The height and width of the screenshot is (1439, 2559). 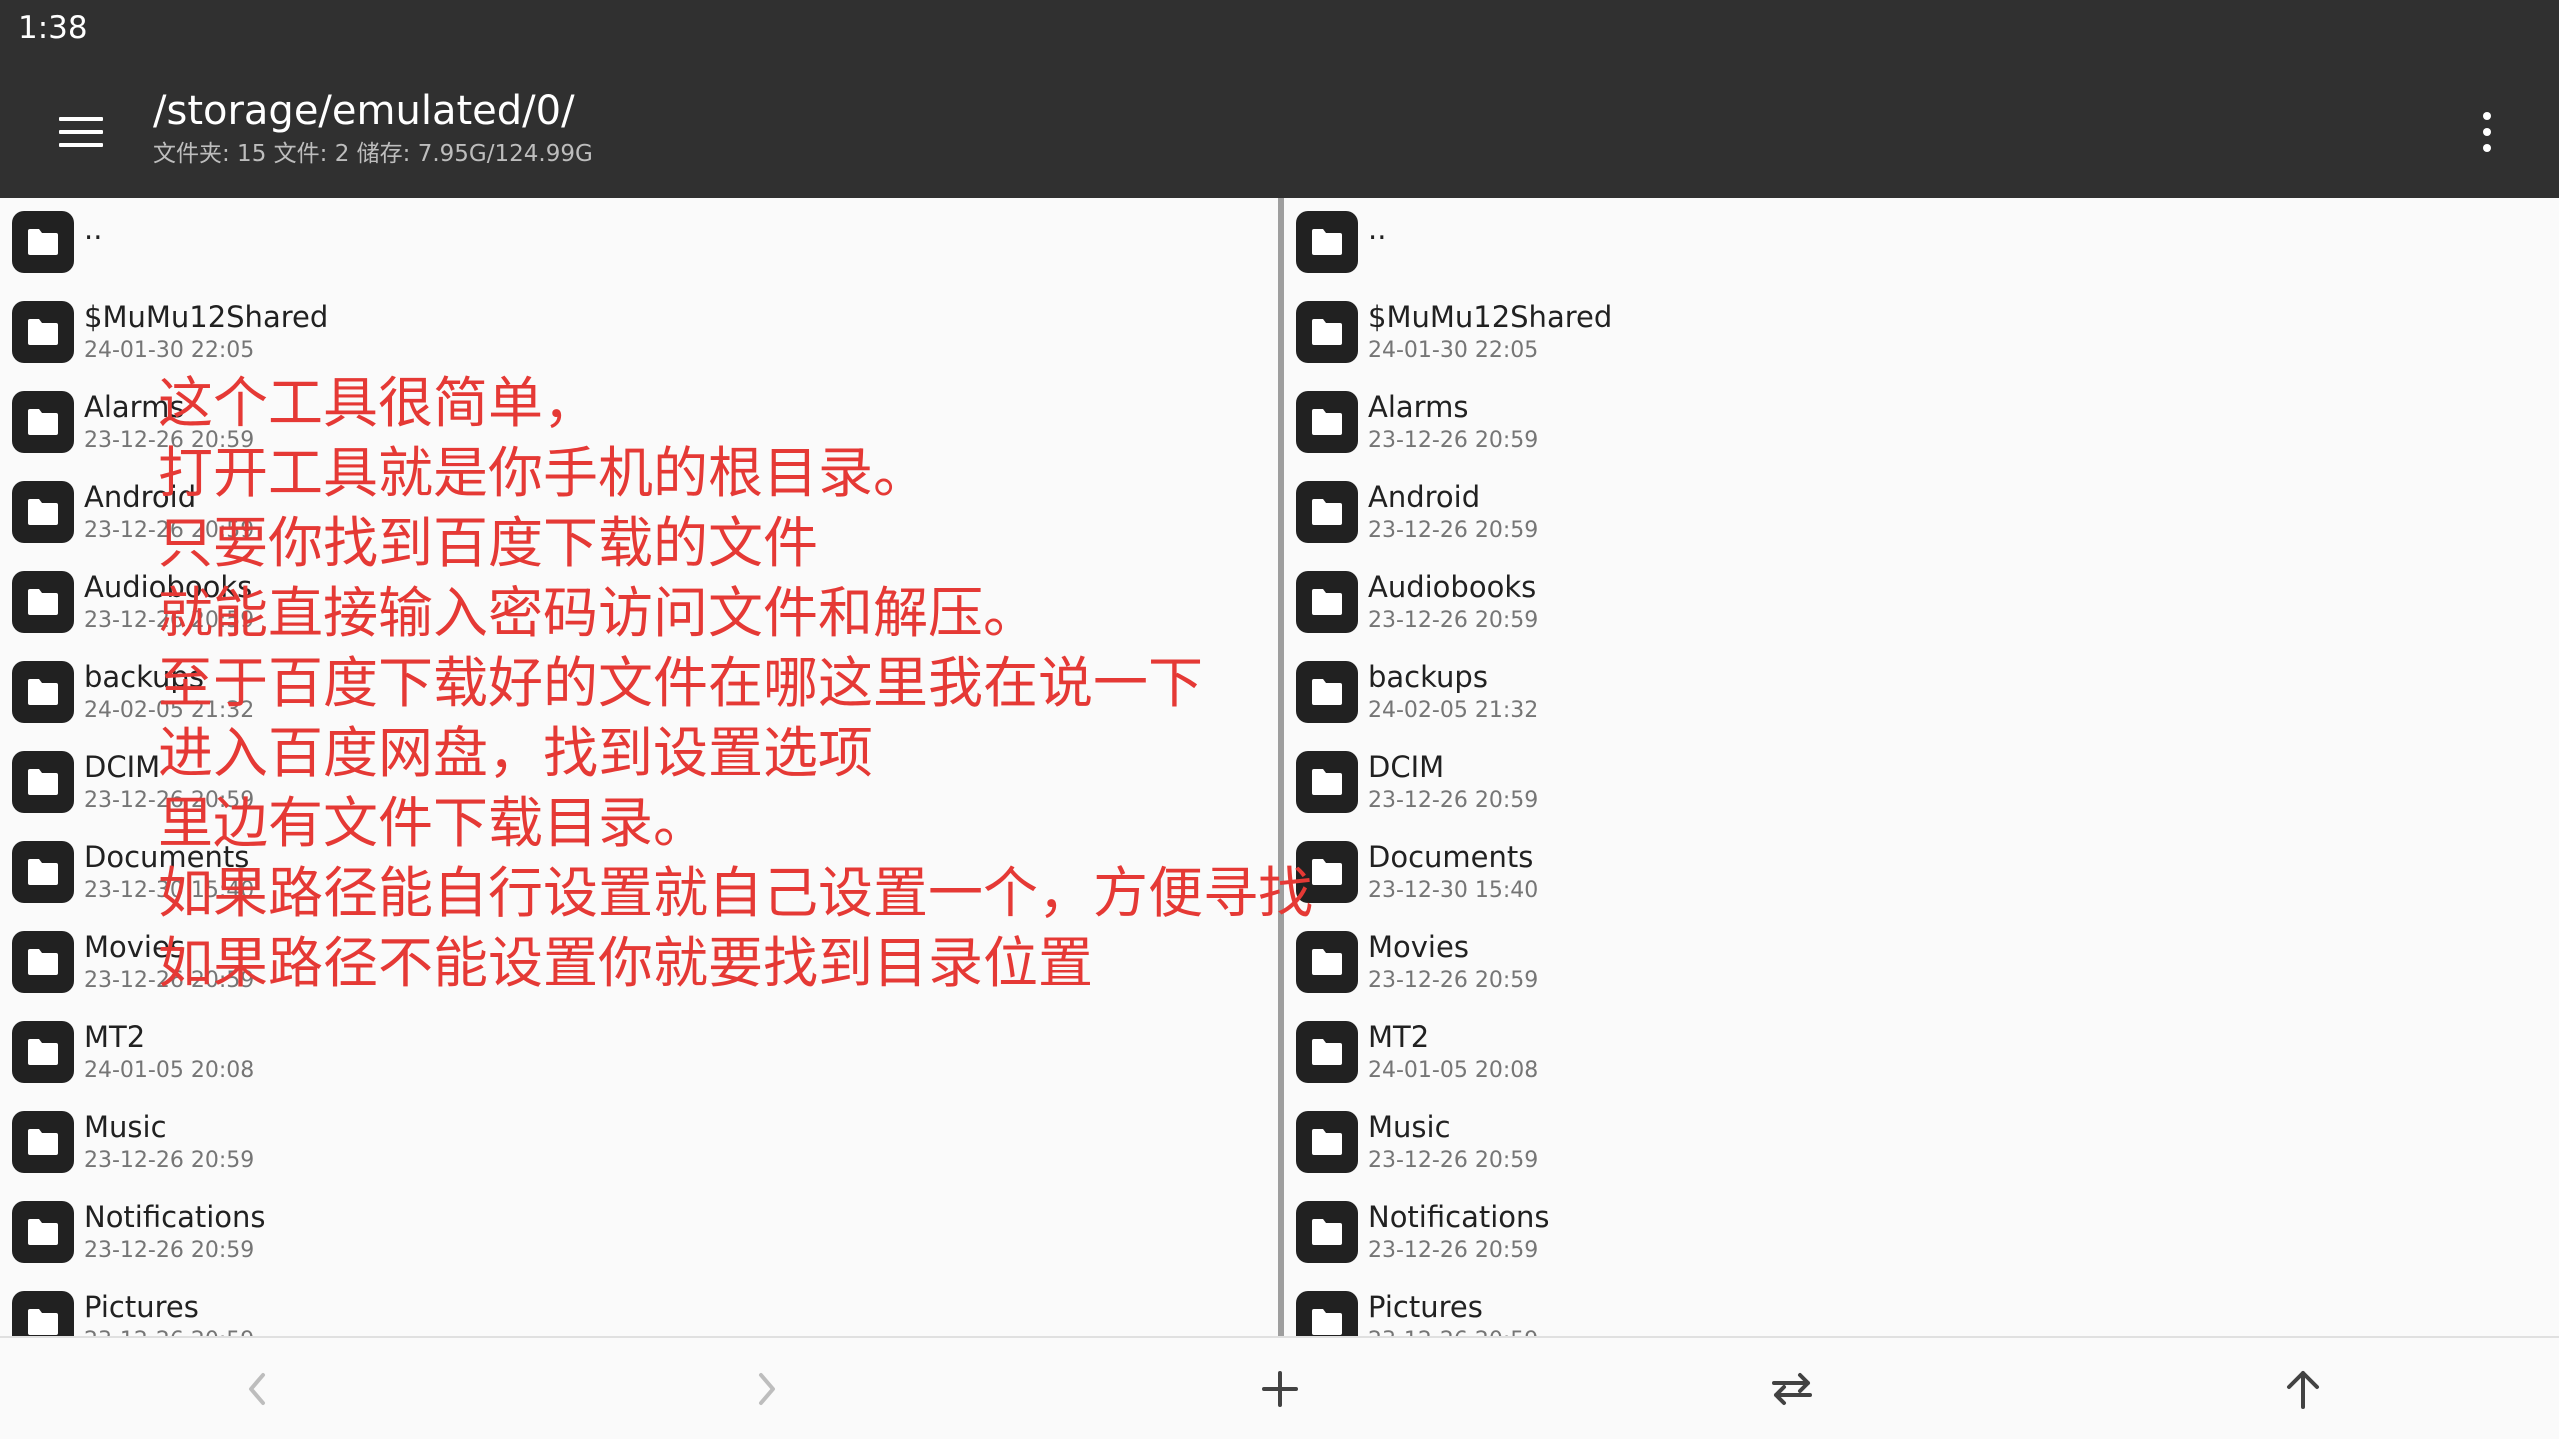 I want to click on up-arrow-icon, so click(x=2303, y=1389).